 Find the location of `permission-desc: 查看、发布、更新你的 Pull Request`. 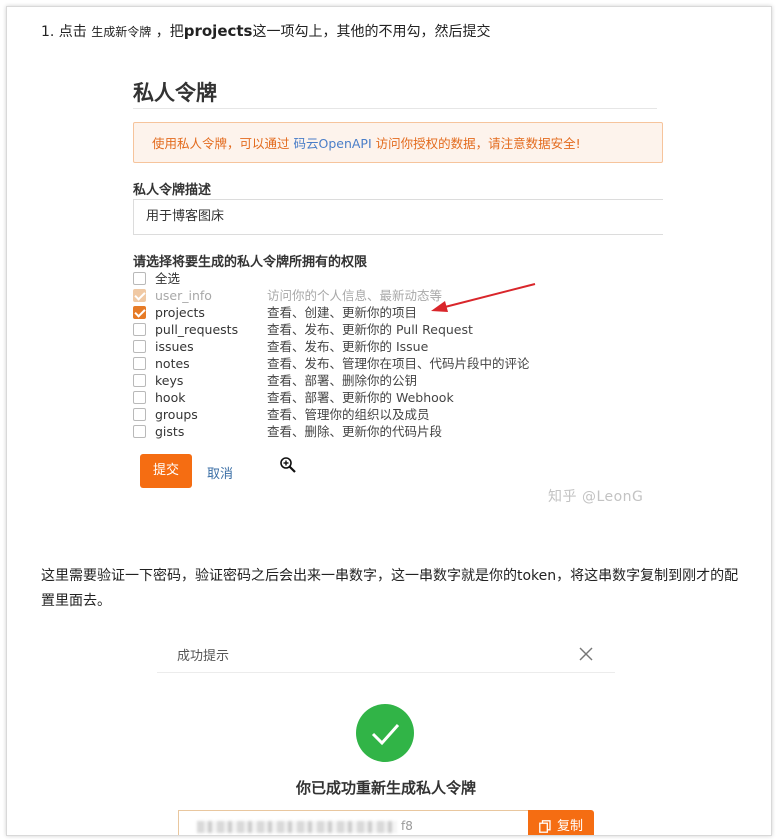

permission-desc: 查看、发布、更新你的 Pull Request is located at coordinates (370, 329).